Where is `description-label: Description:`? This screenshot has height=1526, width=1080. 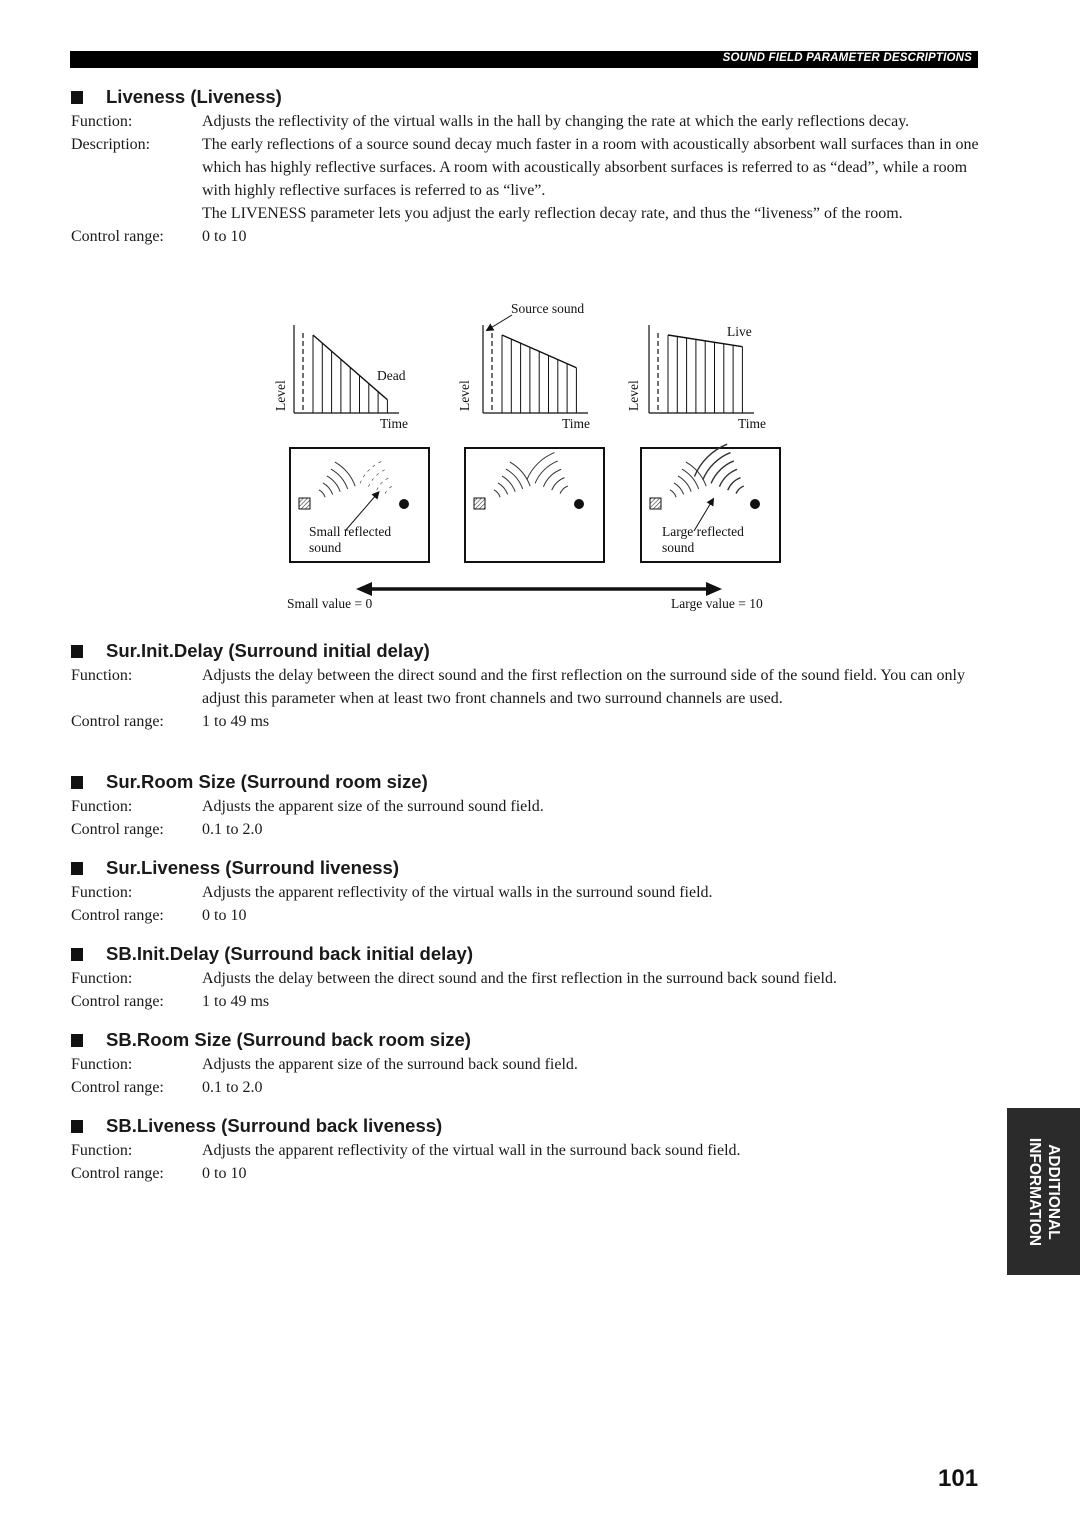
description-label: Description: is located at coordinates (111, 144).